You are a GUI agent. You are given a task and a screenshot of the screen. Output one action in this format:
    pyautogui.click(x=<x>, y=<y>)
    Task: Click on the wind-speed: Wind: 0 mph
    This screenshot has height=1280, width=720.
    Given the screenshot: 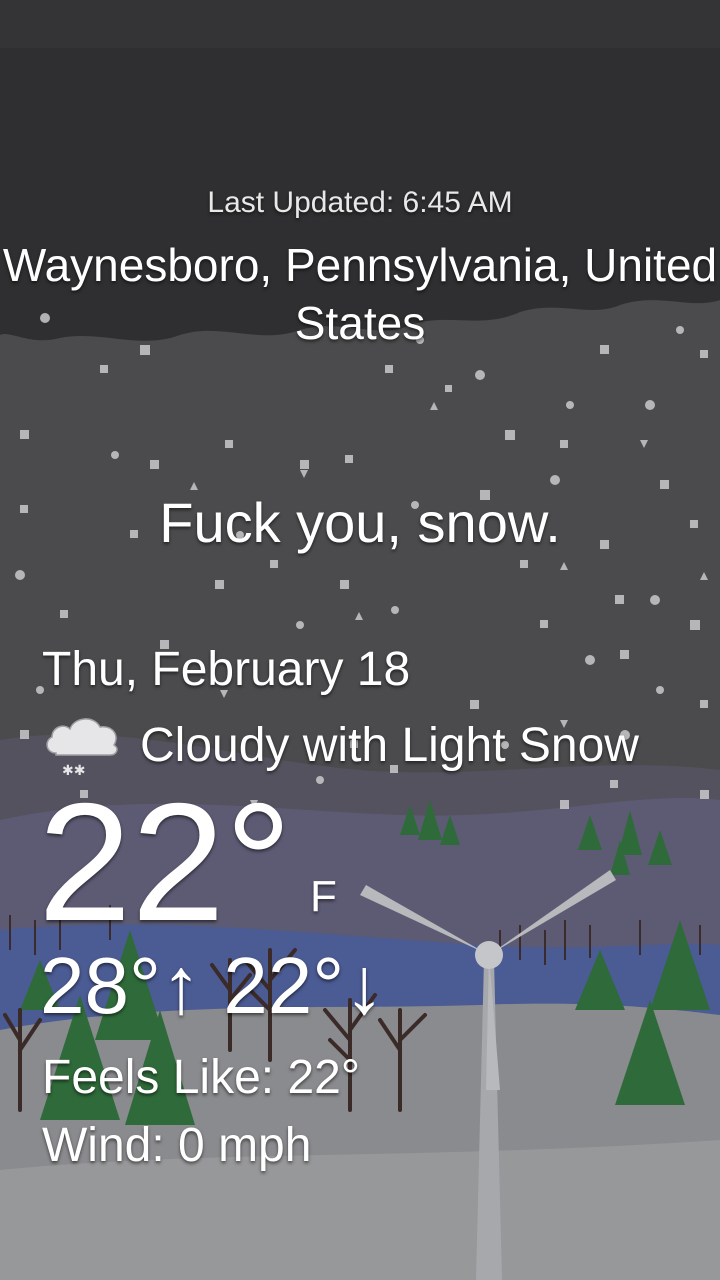 What is the action you would take?
    pyautogui.click(x=177, y=1145)
    